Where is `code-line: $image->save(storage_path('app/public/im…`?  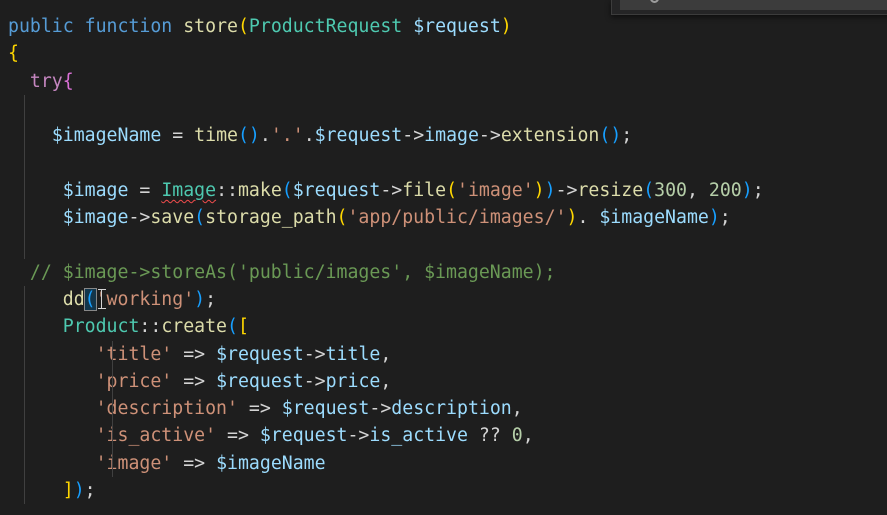 code-line: $image->save(storage_path('app/public/im… is located at coordinates (447, 218).